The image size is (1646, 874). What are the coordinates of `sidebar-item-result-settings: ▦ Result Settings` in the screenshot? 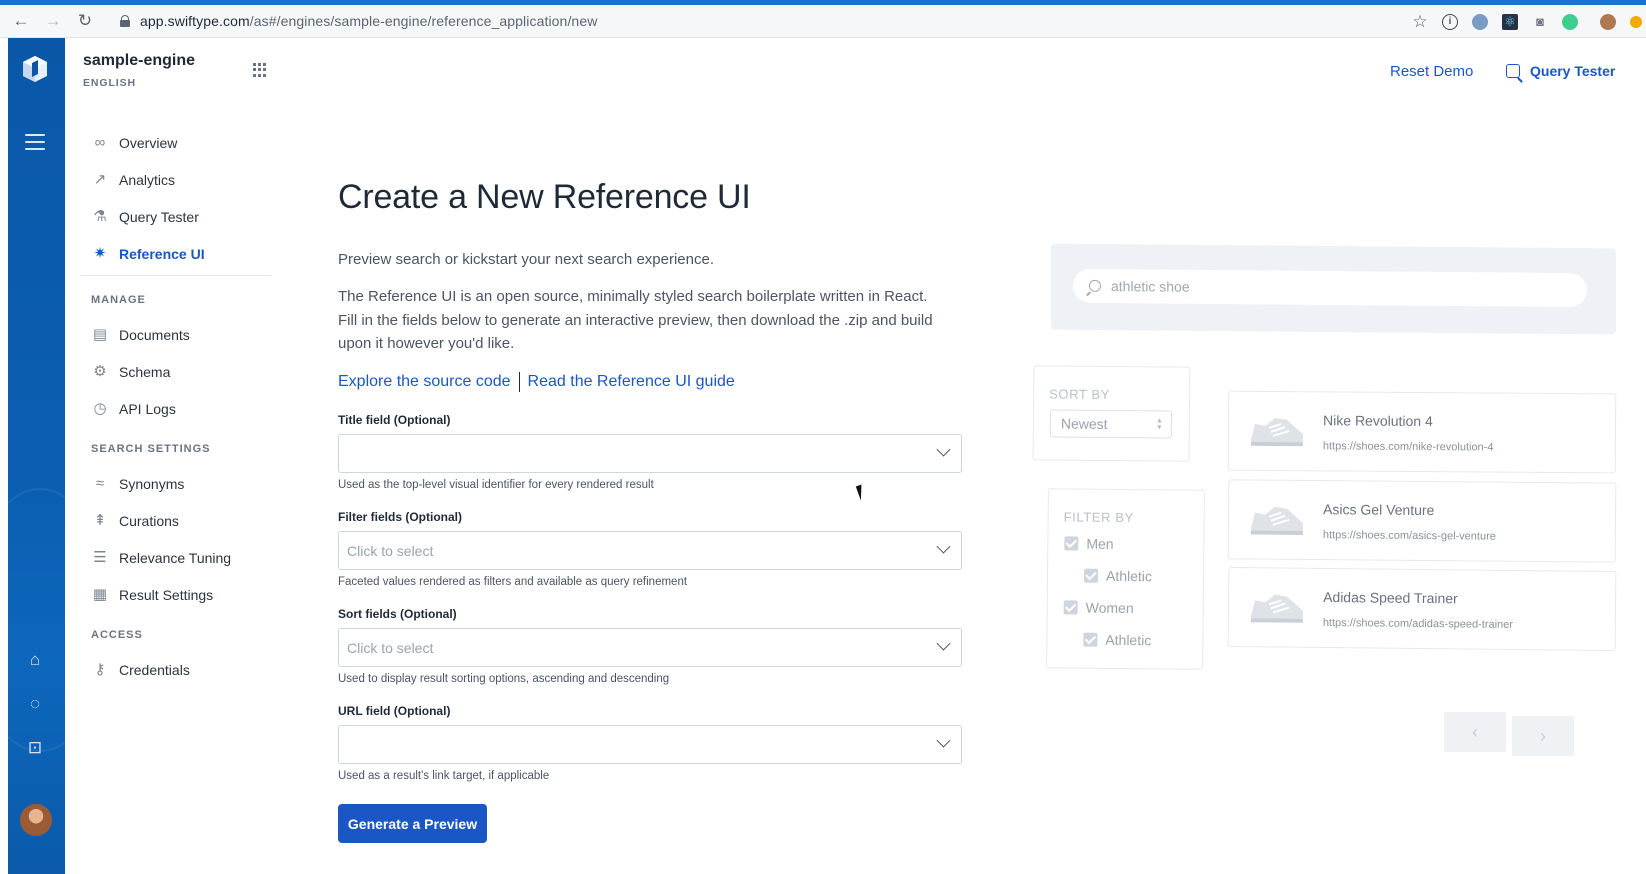 It's located at (176, 594).